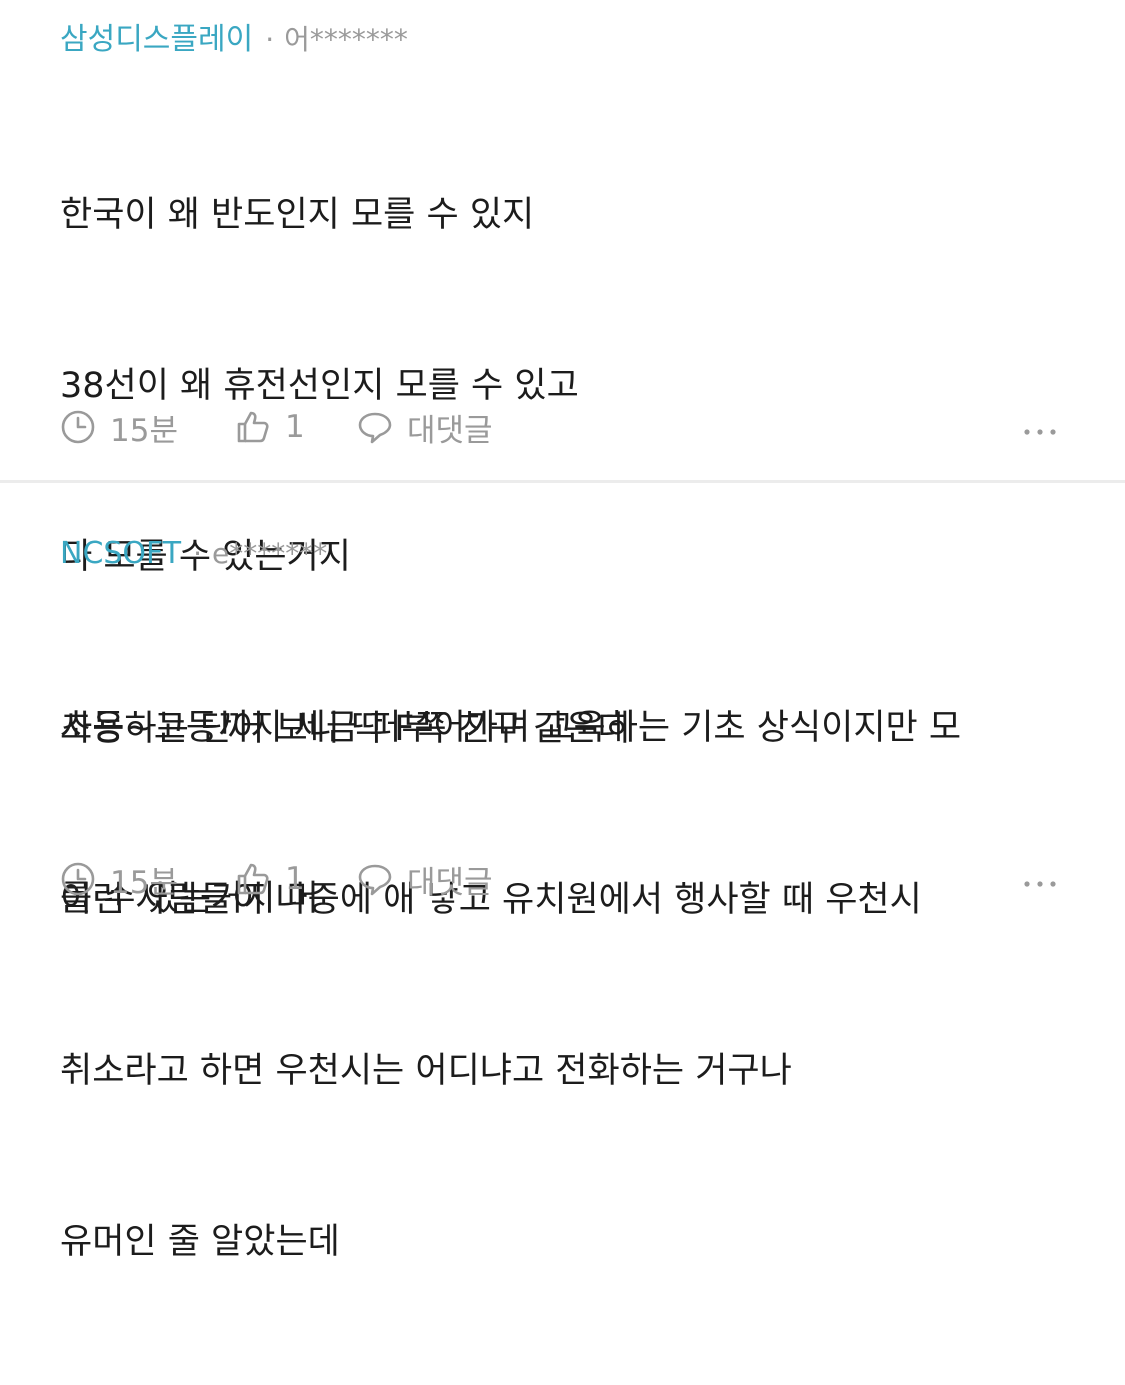  I want to click on user-id: 어*******, so click(346, 39).